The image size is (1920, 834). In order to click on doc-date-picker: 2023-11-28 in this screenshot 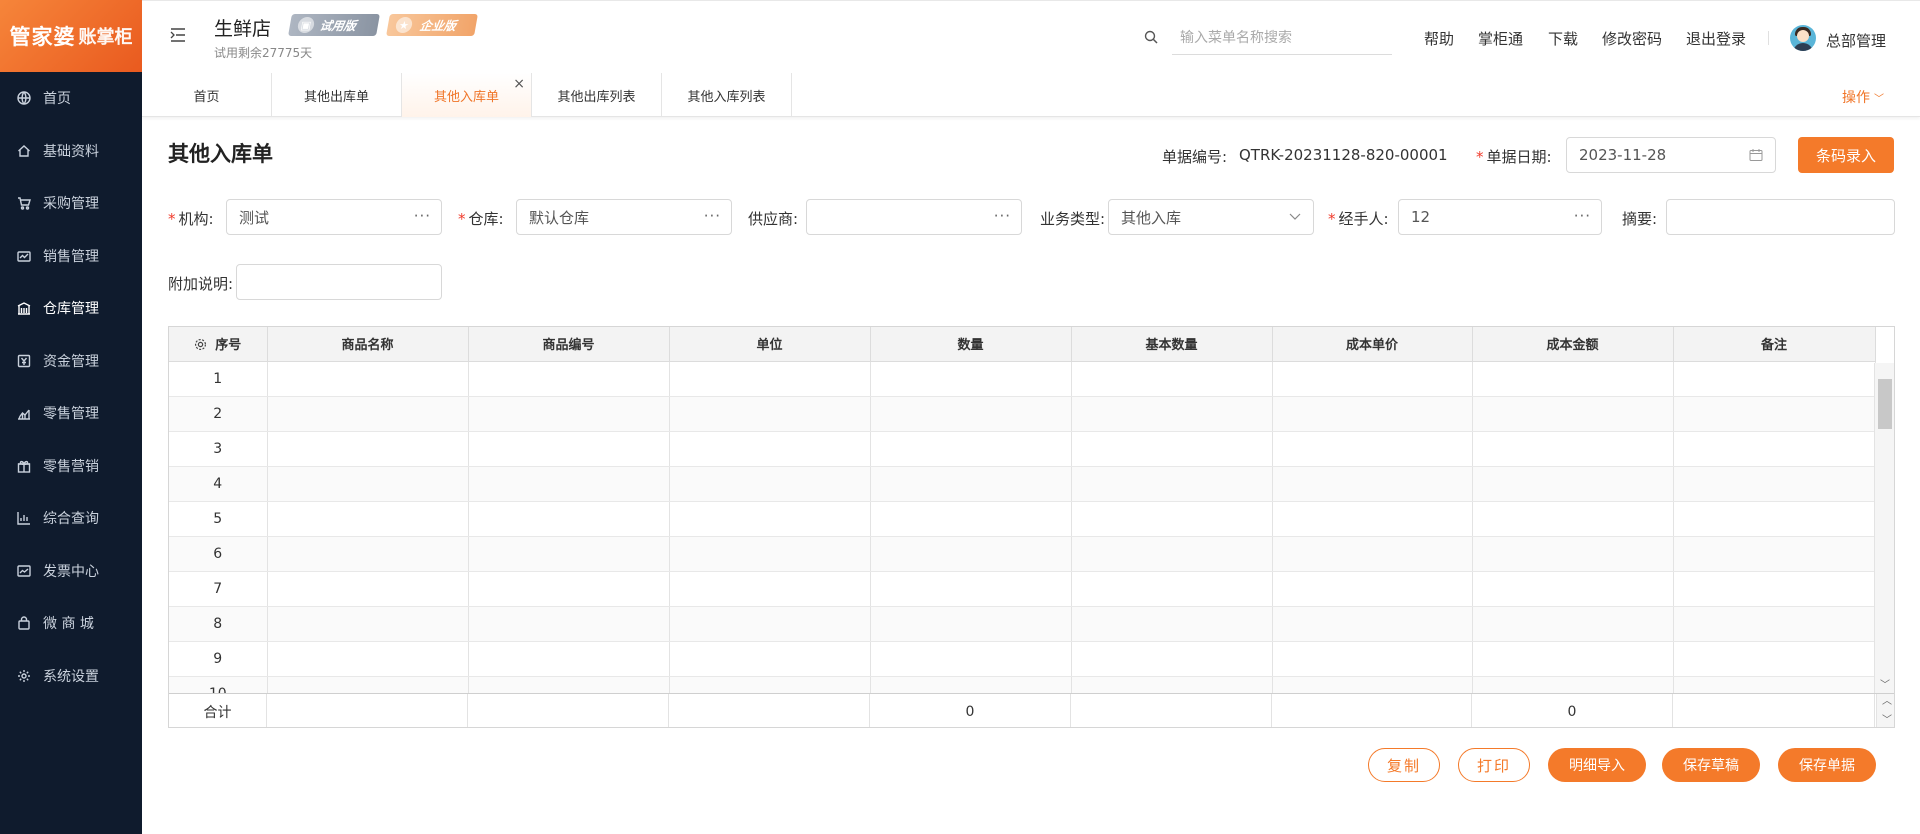, I will do `click(1671, 155)`.